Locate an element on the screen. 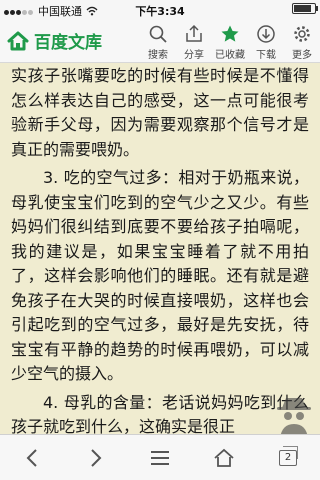  tabs-button: 2 is located at coordinates (288, 458).